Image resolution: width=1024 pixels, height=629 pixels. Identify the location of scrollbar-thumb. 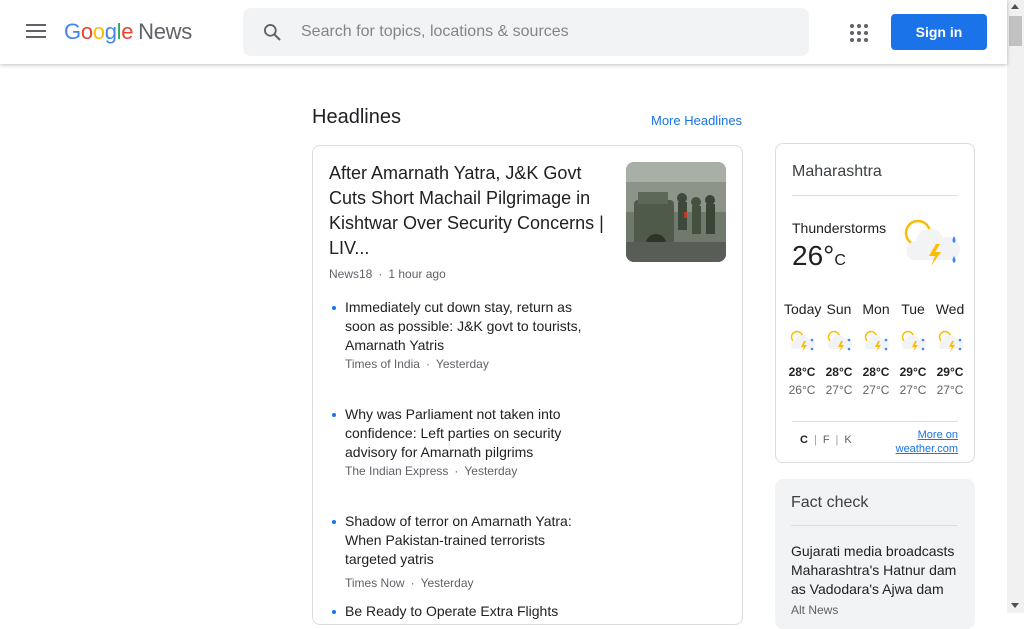
(1015, 31).